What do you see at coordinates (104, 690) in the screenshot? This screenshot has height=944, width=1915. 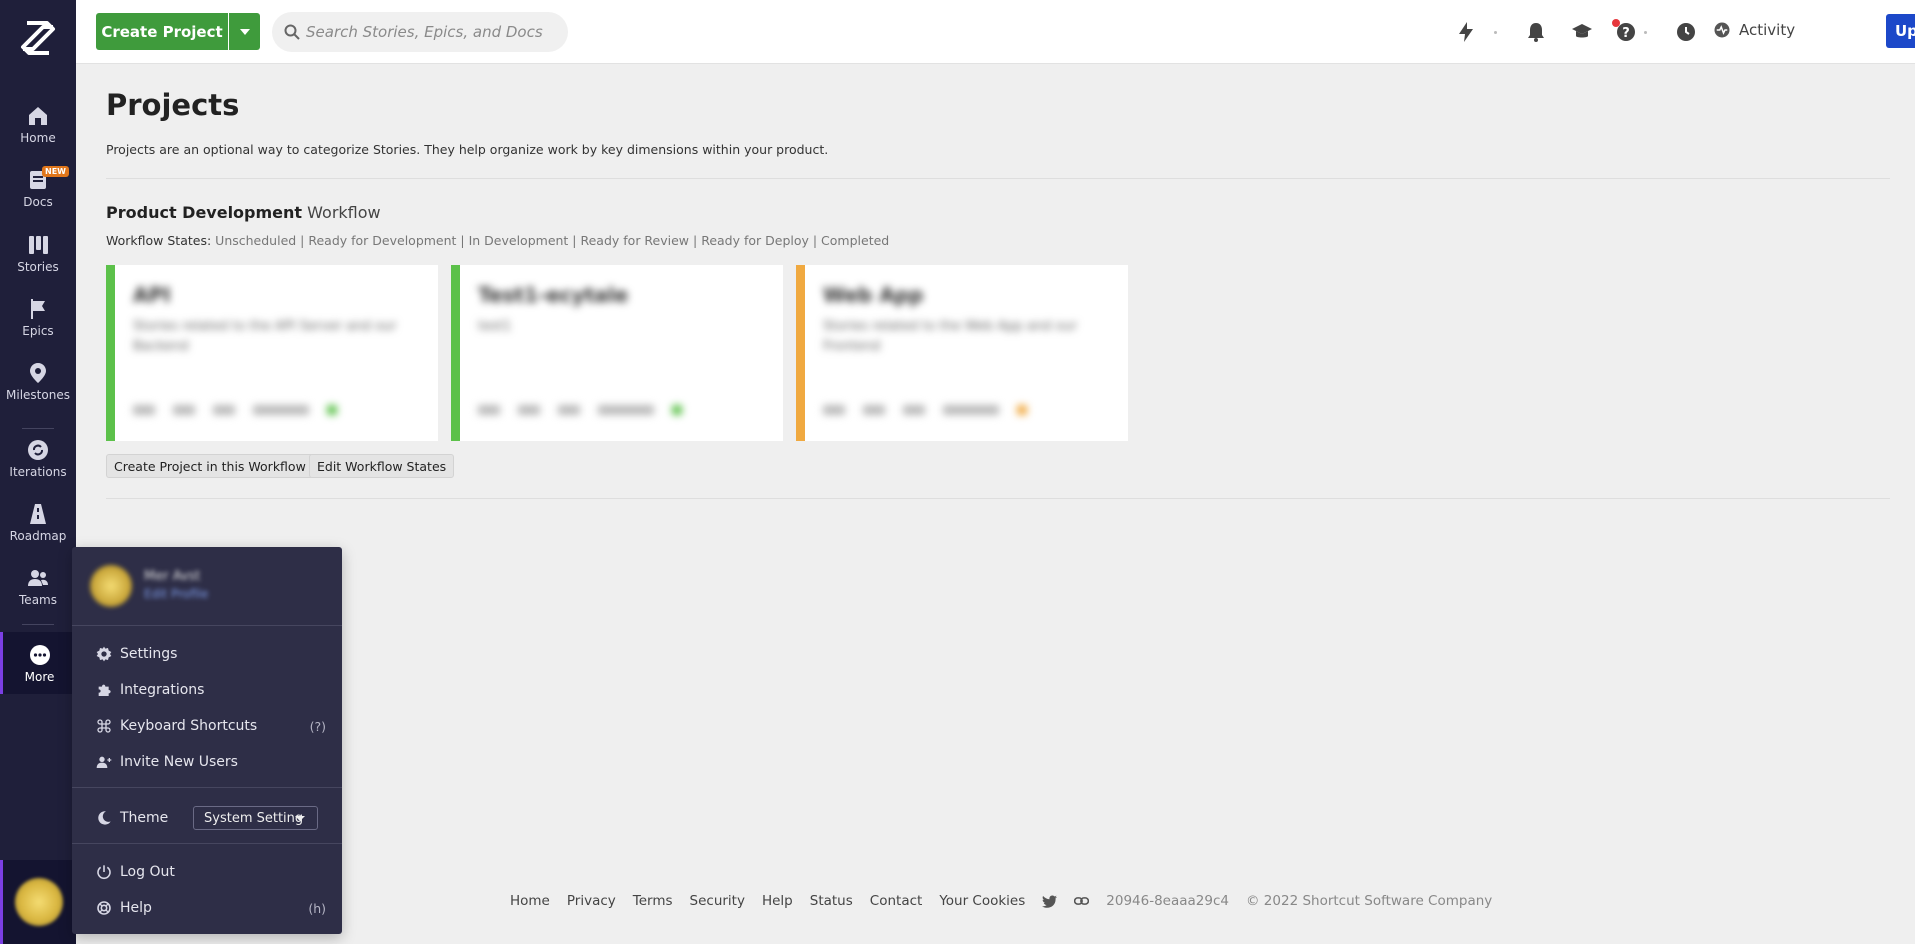 I see `puzzle-icon` at bounding box center [104, 690].